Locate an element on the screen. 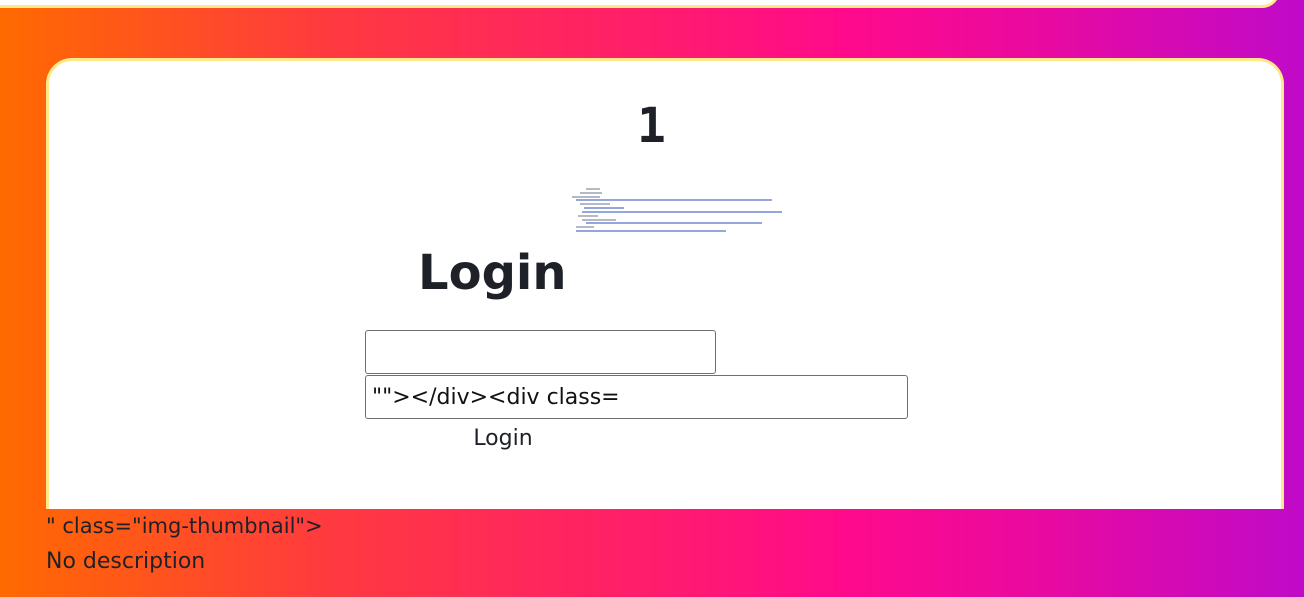 Image resolution: width=1304 pixels, height=597 pixels. top-bar is located at coordinates (640, 4).